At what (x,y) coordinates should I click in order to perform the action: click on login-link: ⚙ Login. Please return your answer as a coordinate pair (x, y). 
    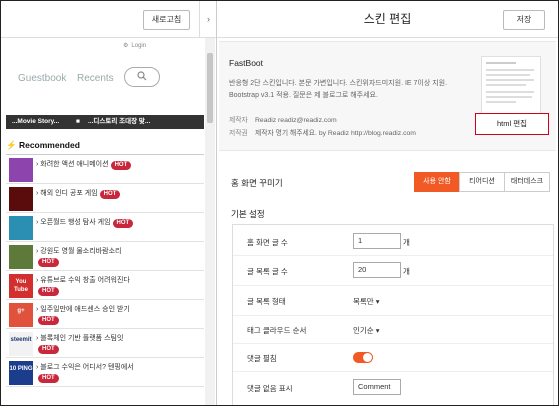
    Looking at the image, I should click on (134, 45).